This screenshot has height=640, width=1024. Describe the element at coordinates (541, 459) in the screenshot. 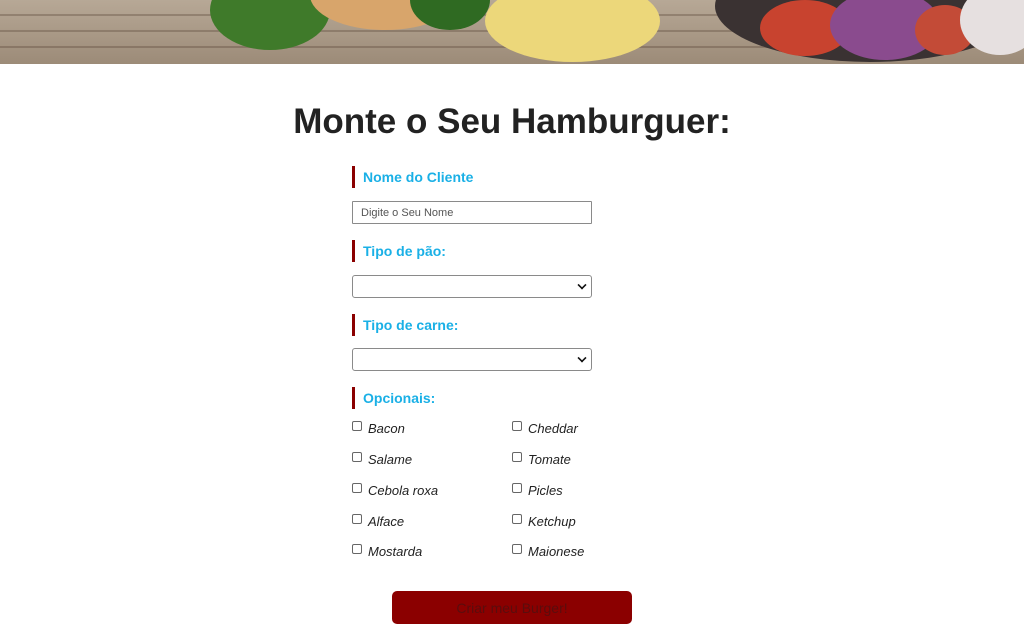

I see `extra-option-tomate: Tomate` at that location.